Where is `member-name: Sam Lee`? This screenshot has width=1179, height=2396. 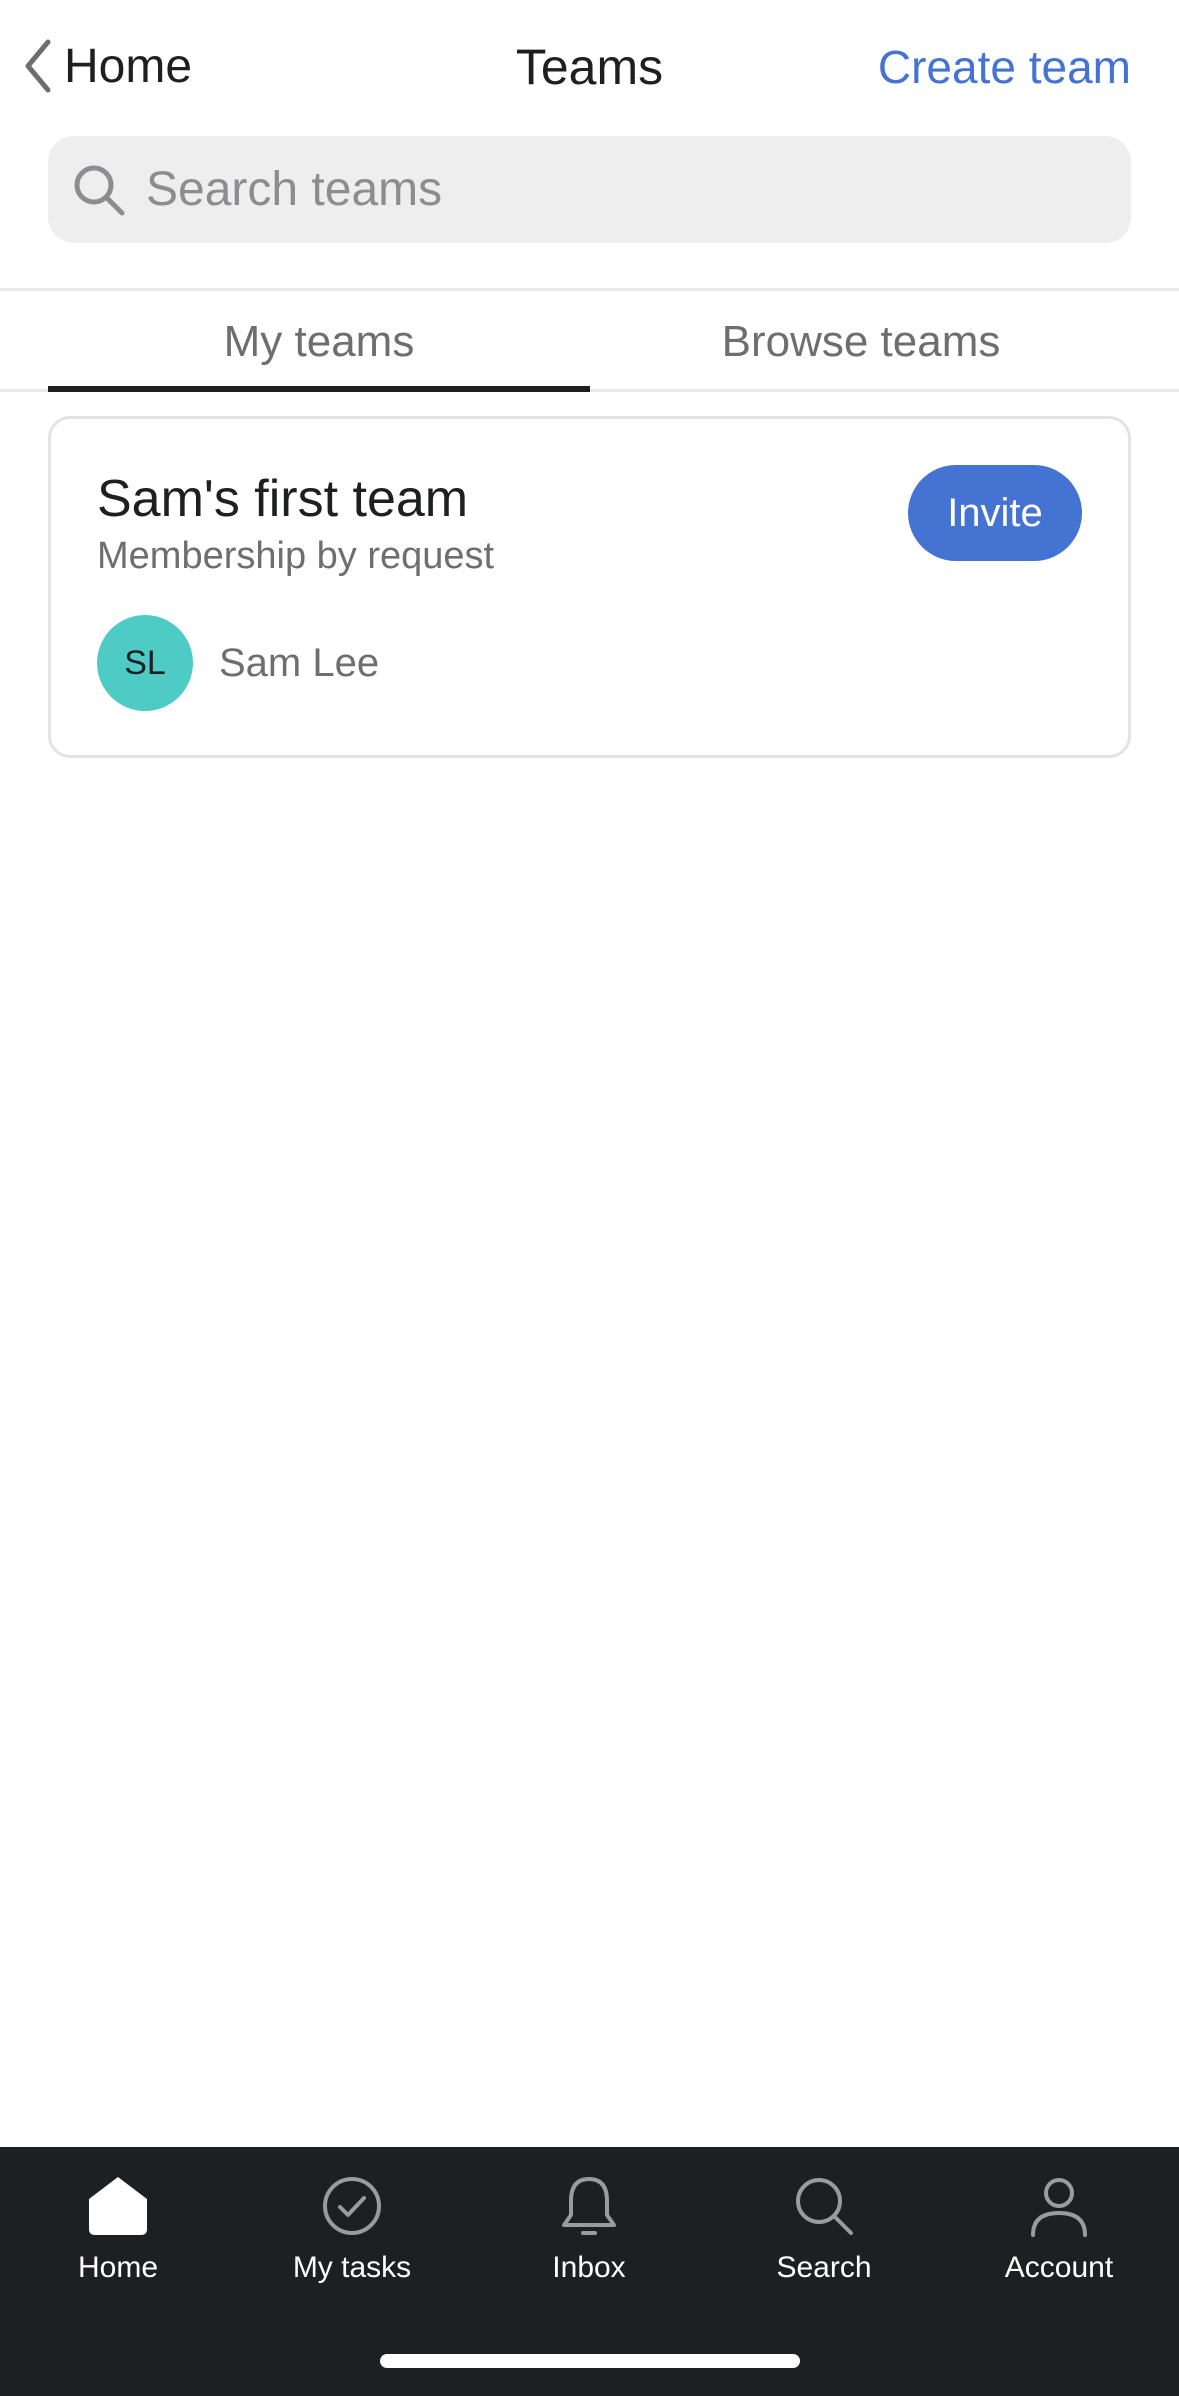 member-name: Sam Lee is located at coordinates (299, 662).